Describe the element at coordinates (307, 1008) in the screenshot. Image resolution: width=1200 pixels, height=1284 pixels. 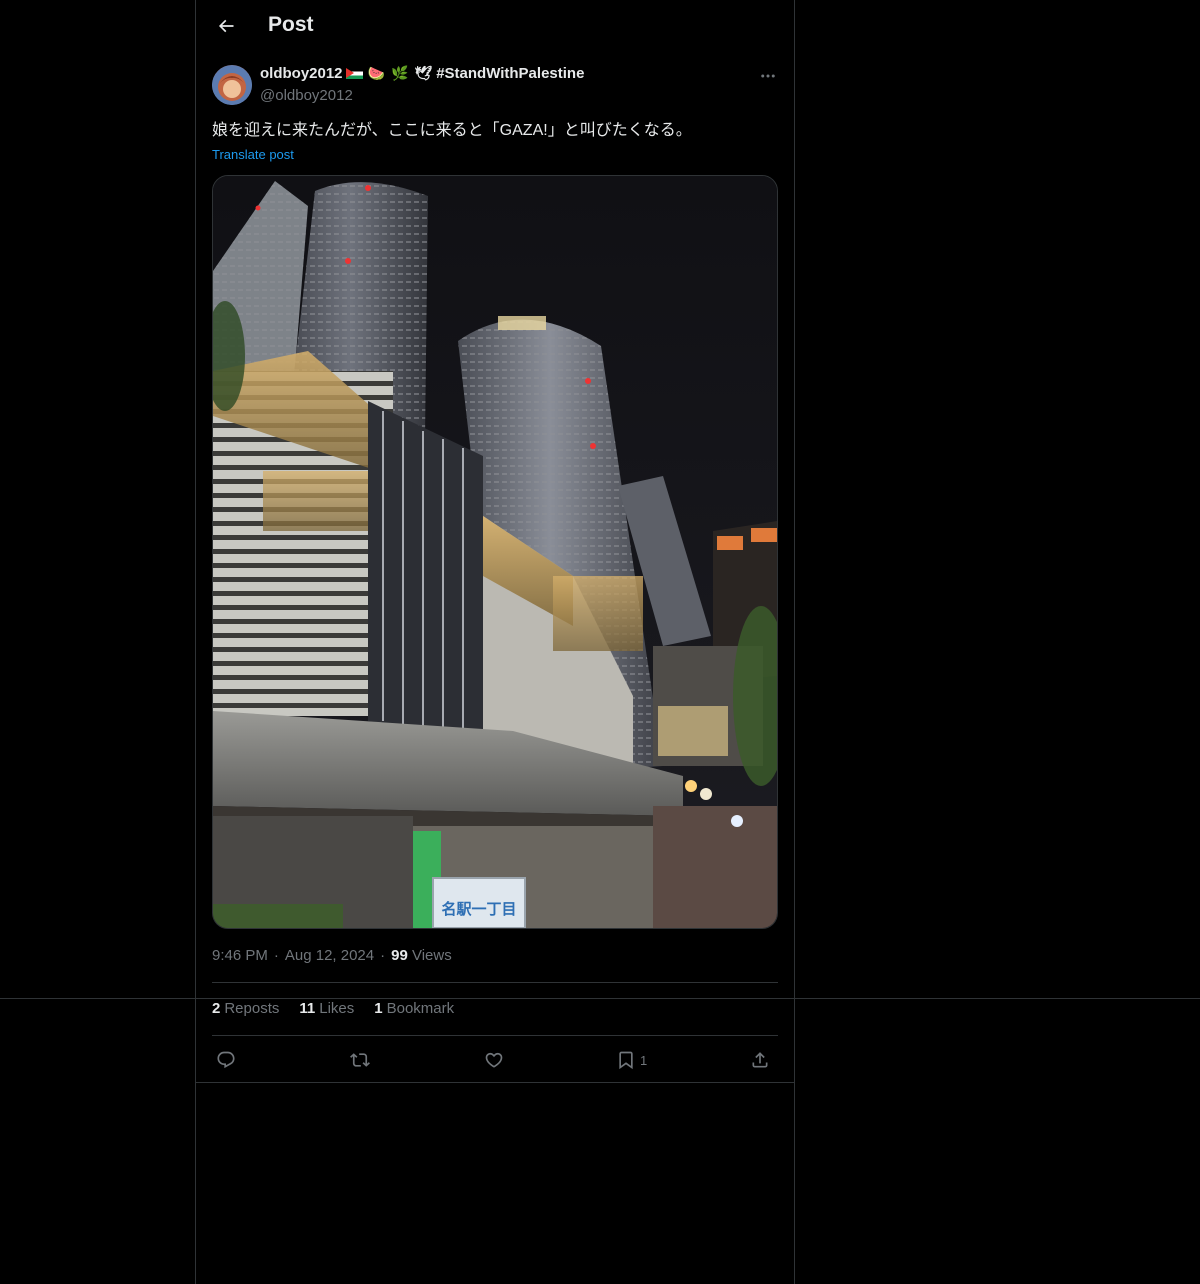
I see `likes-count: 11` at that location.